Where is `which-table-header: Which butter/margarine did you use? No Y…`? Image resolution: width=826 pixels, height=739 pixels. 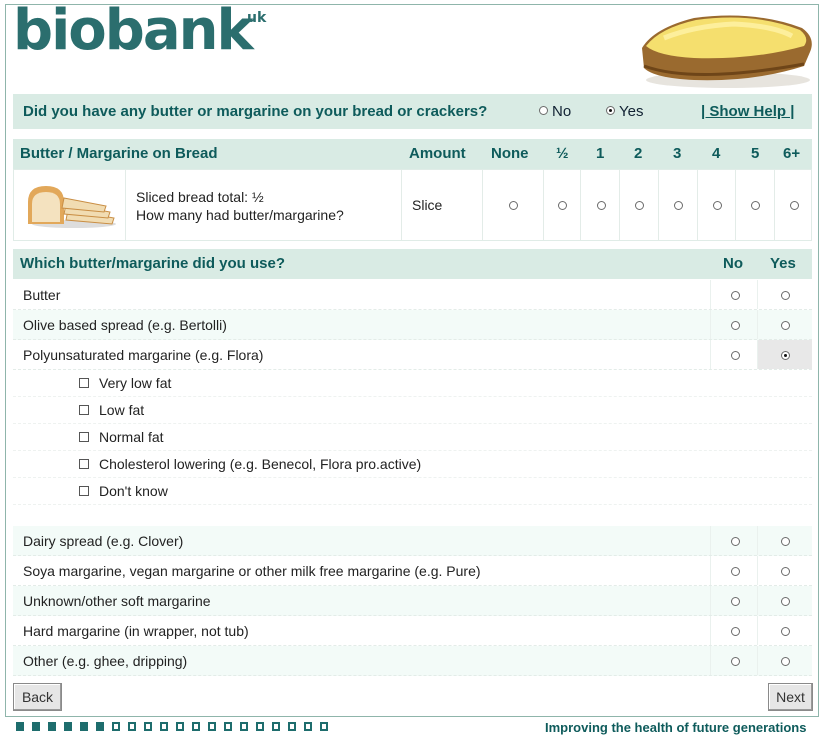
which-table-header: Which butter/margarine did you use? No Y… is located at coordinates (412, 264).